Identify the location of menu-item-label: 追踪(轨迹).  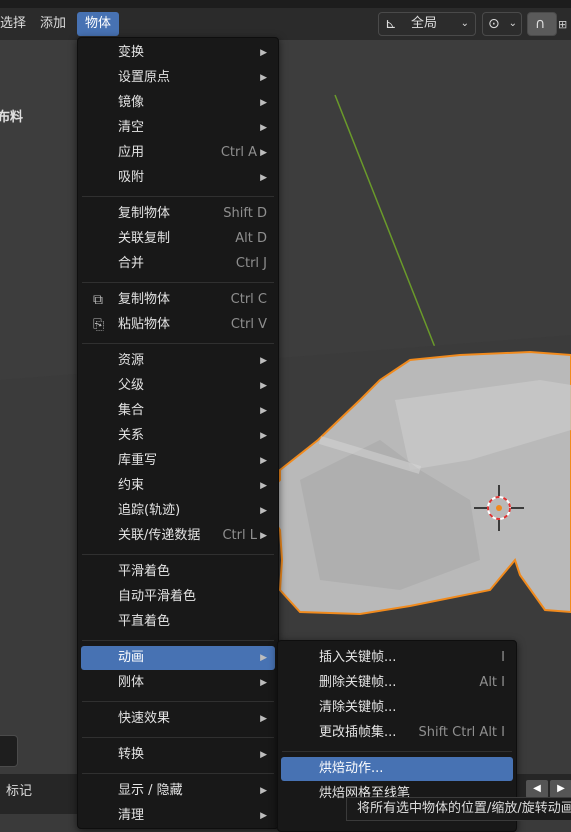
(149, 510).